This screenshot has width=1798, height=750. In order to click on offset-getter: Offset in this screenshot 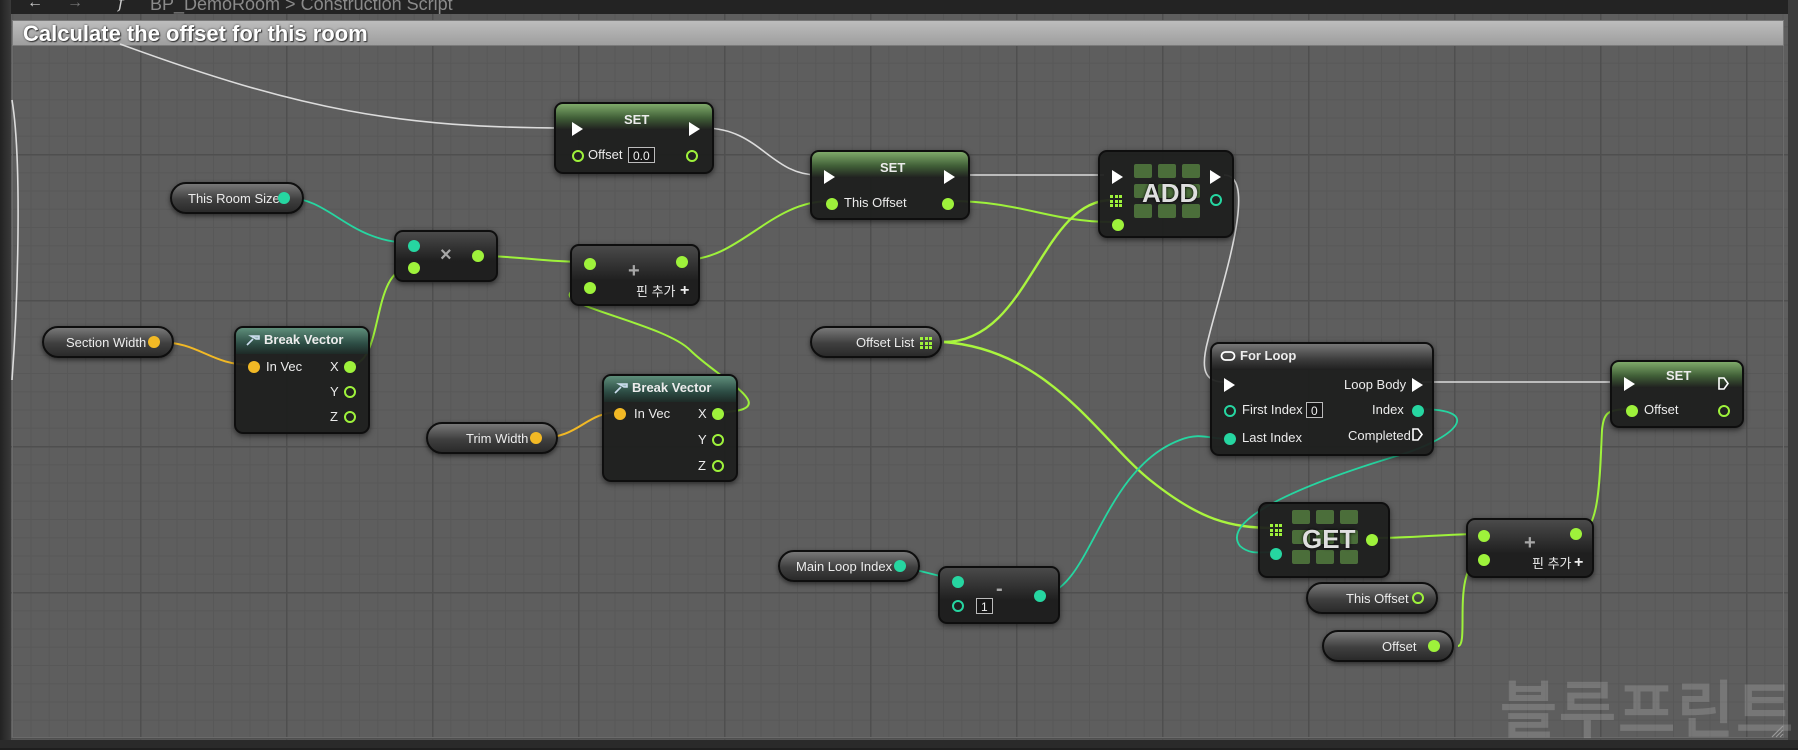, I will do `click(1388, 646)`.